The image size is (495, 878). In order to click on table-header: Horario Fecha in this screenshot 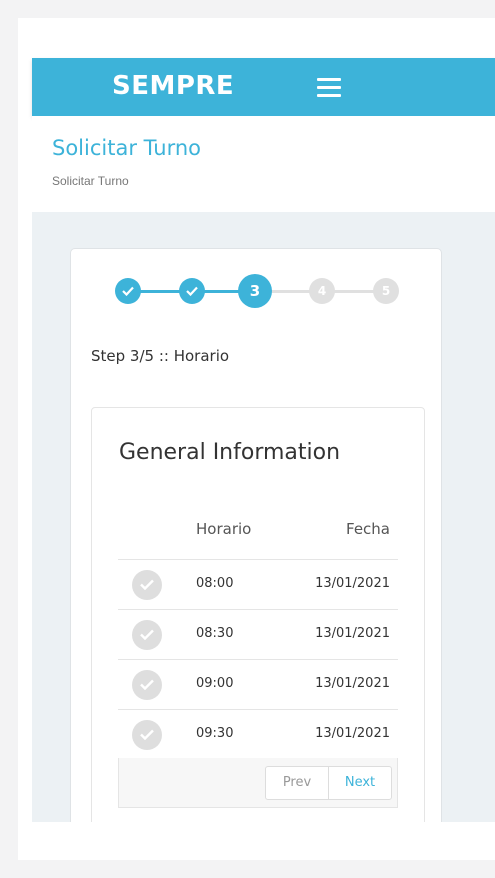, I will do `click(258, 540)`.